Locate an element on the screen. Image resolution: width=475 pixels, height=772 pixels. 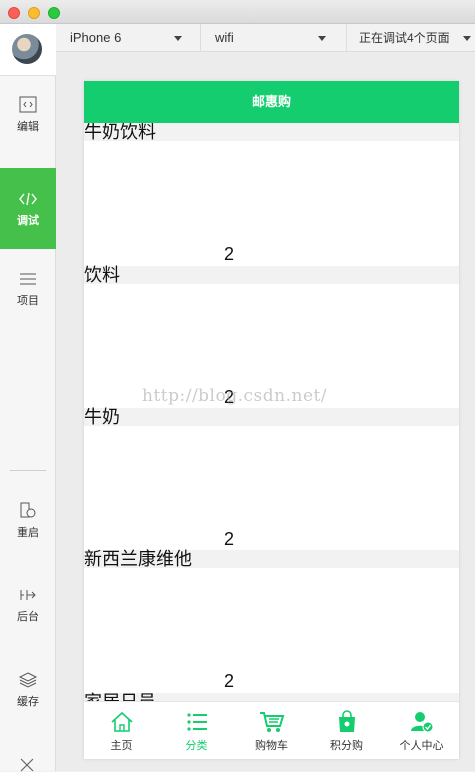
tab-points: 积分购 is located at coordinates (346, 730).